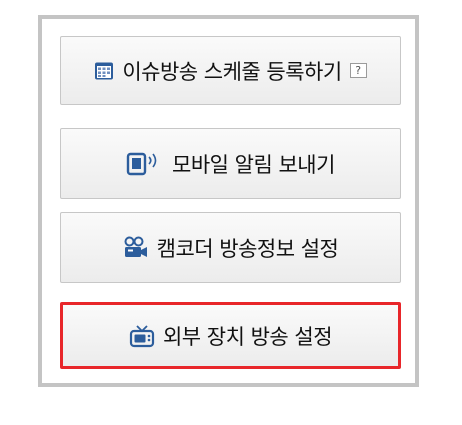 The image size is (462, 425). Describe the element at coordinates (136, 248) in the screenshot. I see `camcorder-icon` at that location.